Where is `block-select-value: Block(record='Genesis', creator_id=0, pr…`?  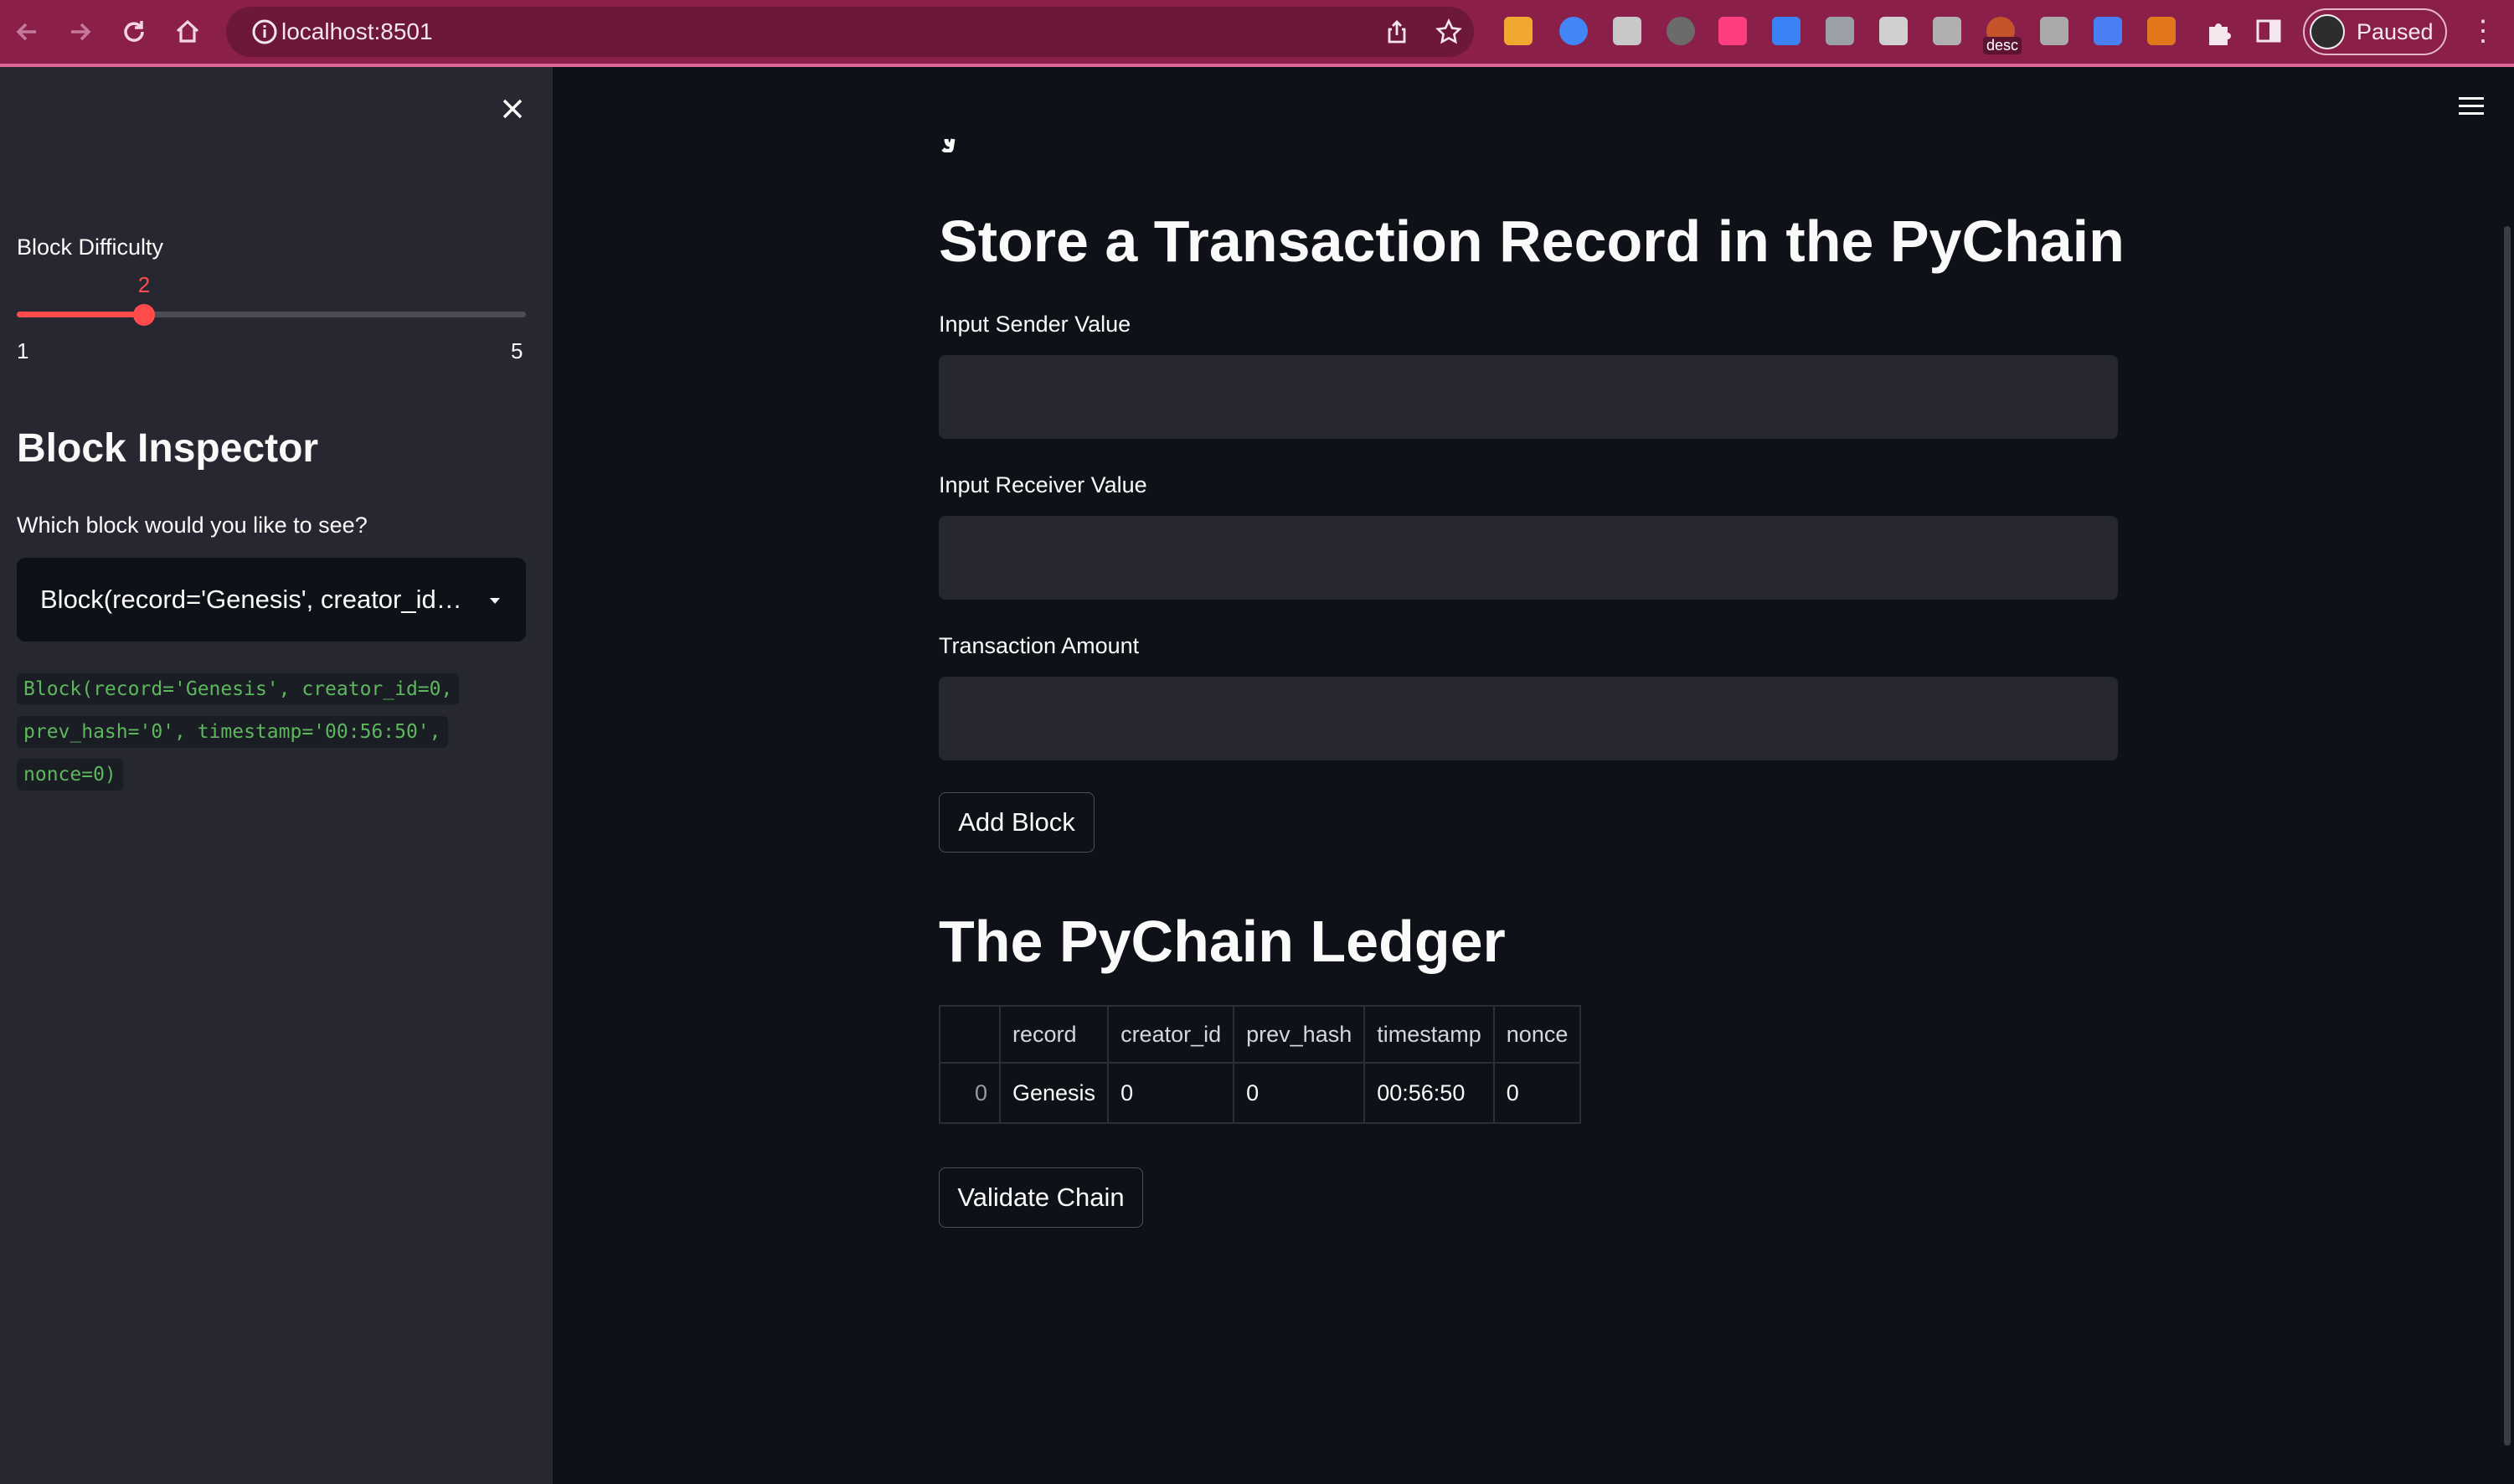 block-select-value: Block(record='Genesis', creator_id=0, pr… is located at coordinates (258, 599).